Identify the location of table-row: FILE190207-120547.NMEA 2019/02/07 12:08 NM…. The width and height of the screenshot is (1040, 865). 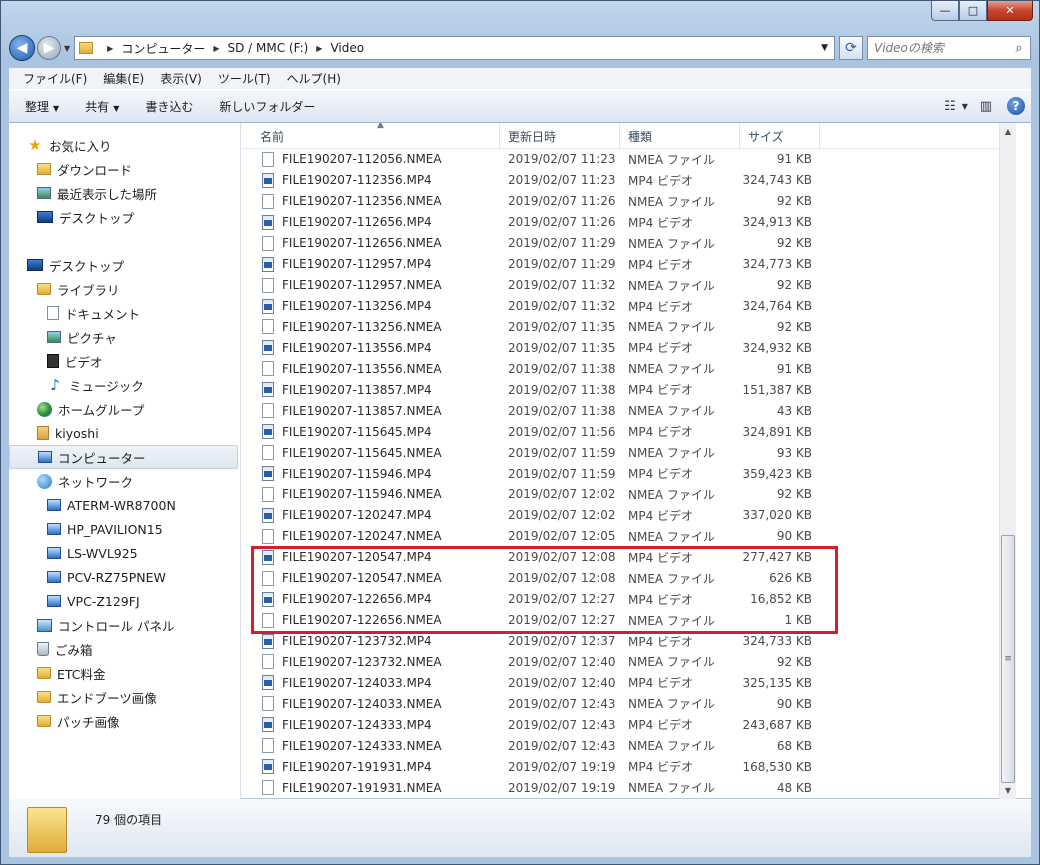
(629, 578).